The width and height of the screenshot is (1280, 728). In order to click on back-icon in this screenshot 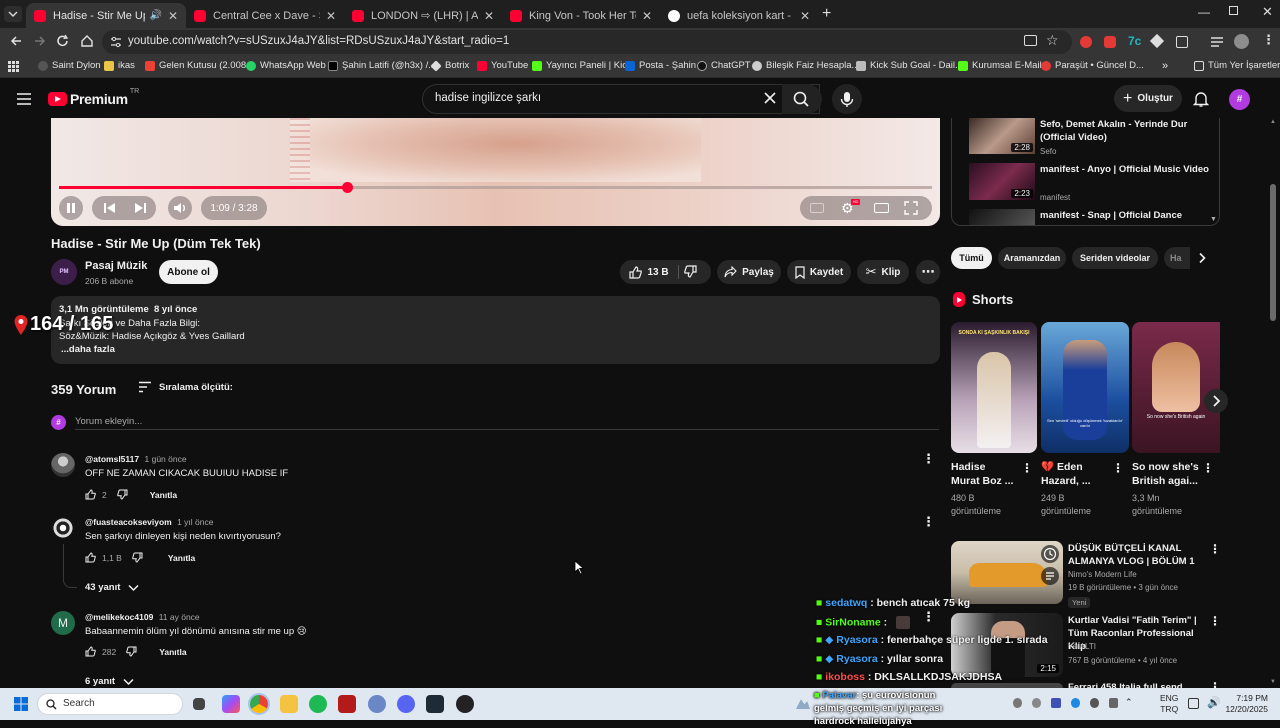, I will do `click(16, 41)`.